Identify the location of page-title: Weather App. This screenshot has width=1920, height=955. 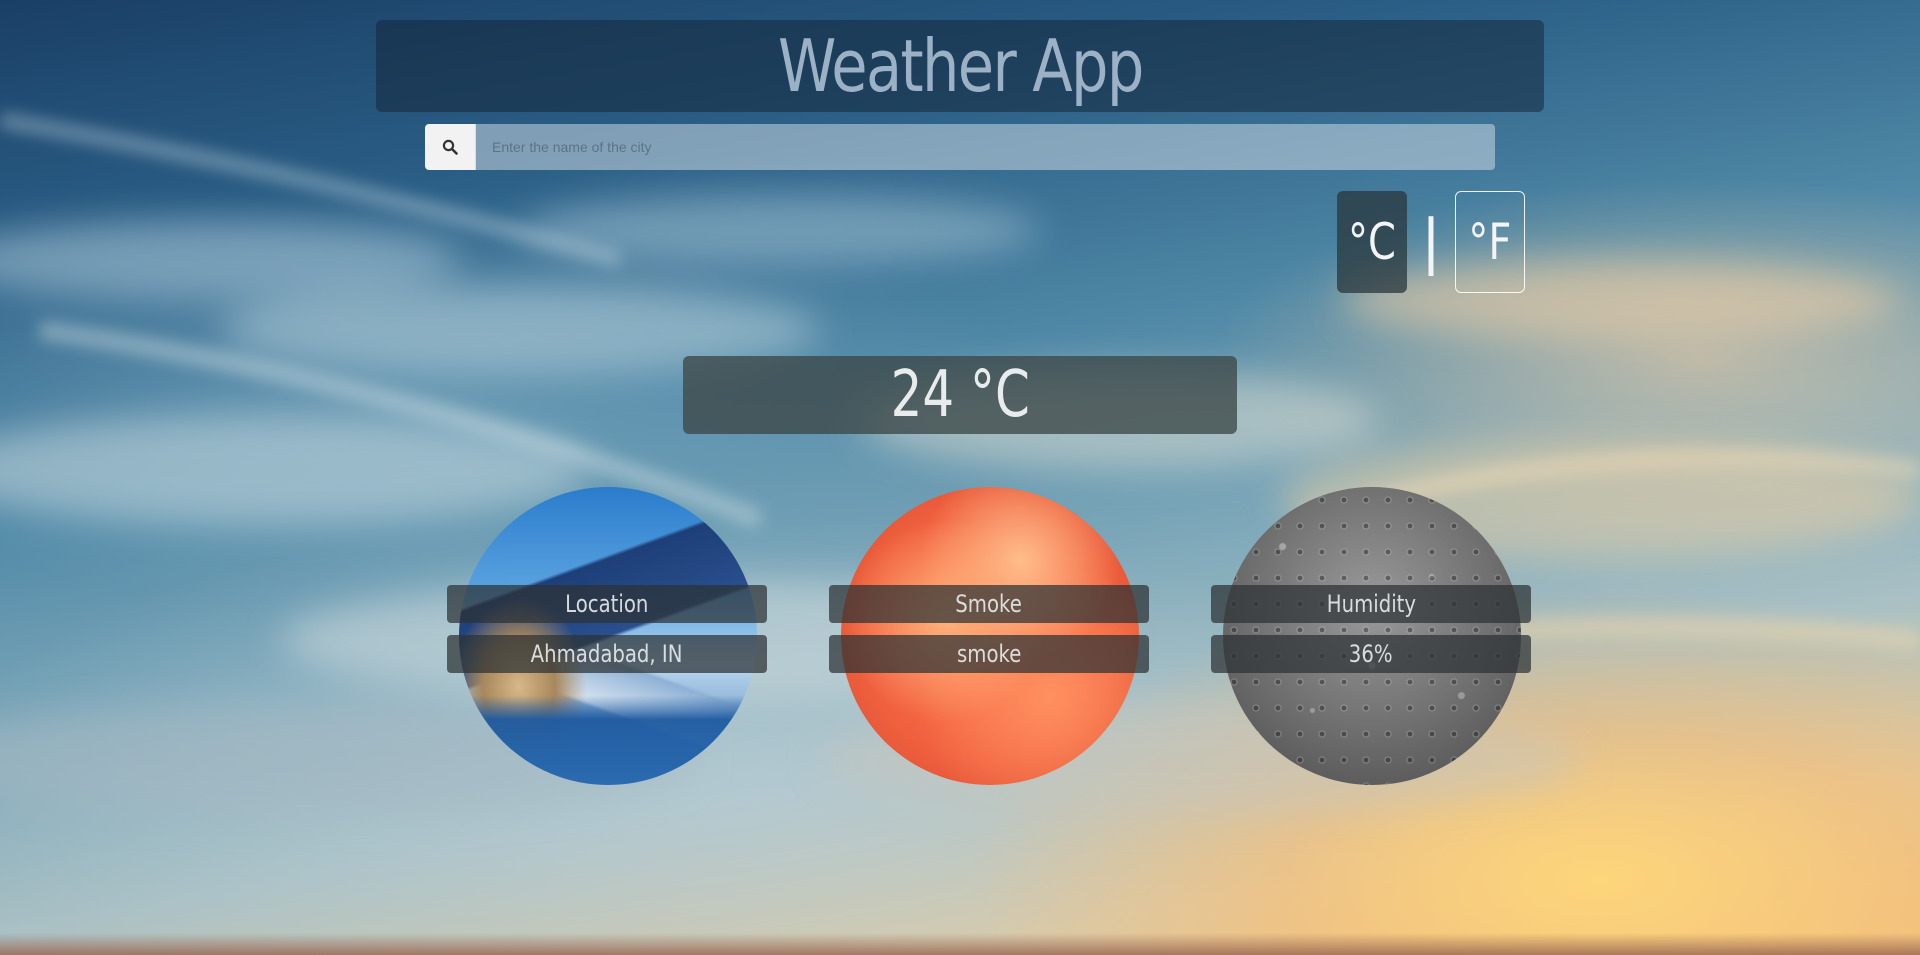
(960, 66).